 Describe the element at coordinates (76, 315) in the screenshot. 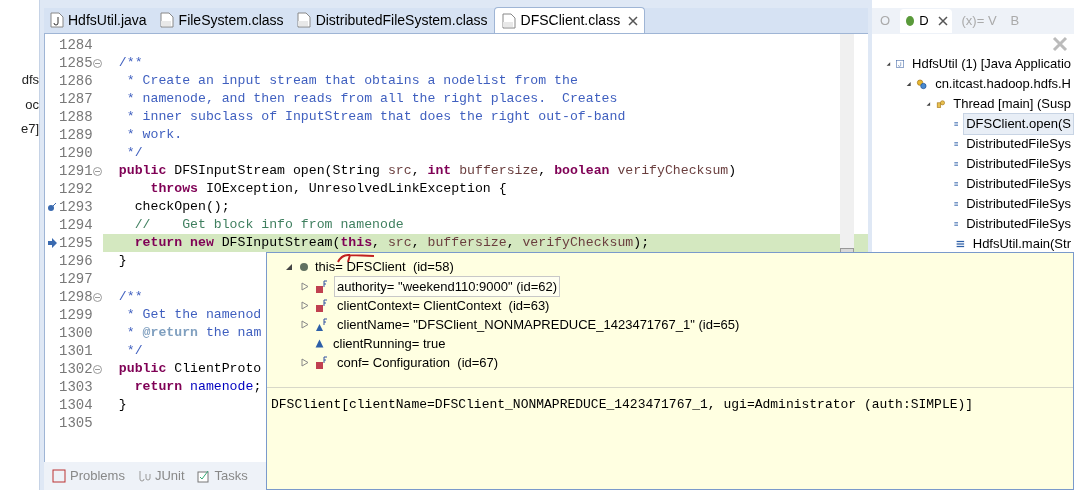

I see `line-number: 1299` at that location.